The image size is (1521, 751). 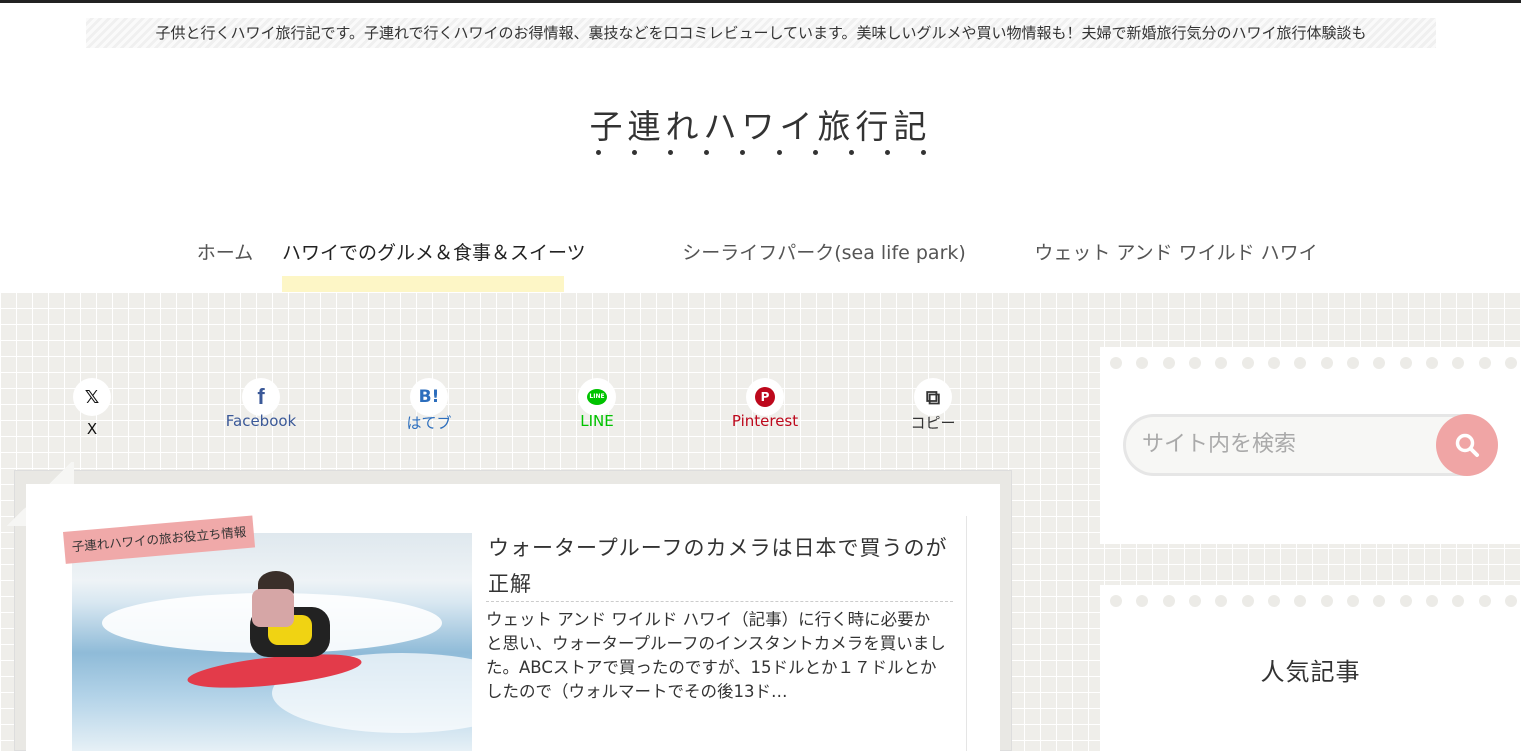 I want to click on nav-item-wet-and-wild: ウェット アンド ワイルド ハワイ, so click(x=1176, y=257).